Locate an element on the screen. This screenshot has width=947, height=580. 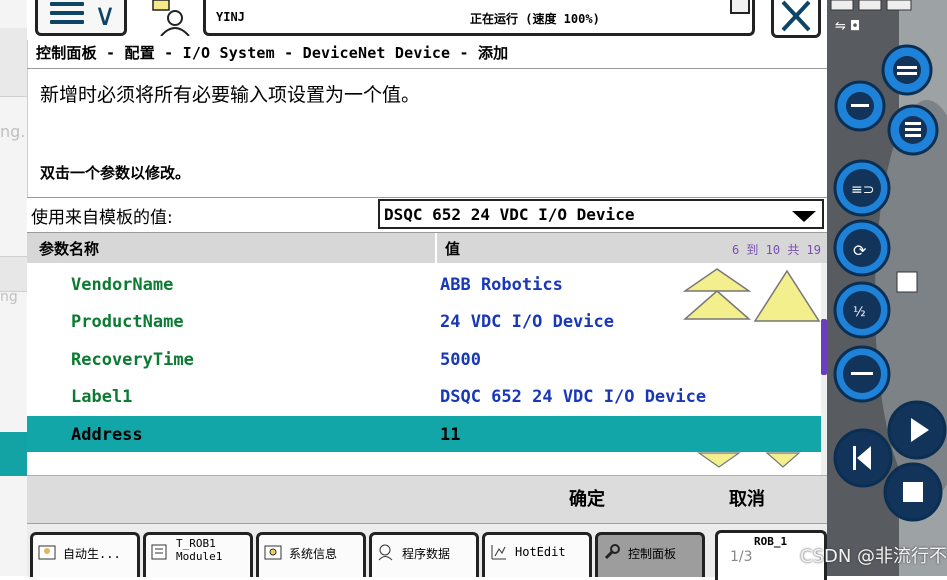
divider is located at coordinates (427, 68).